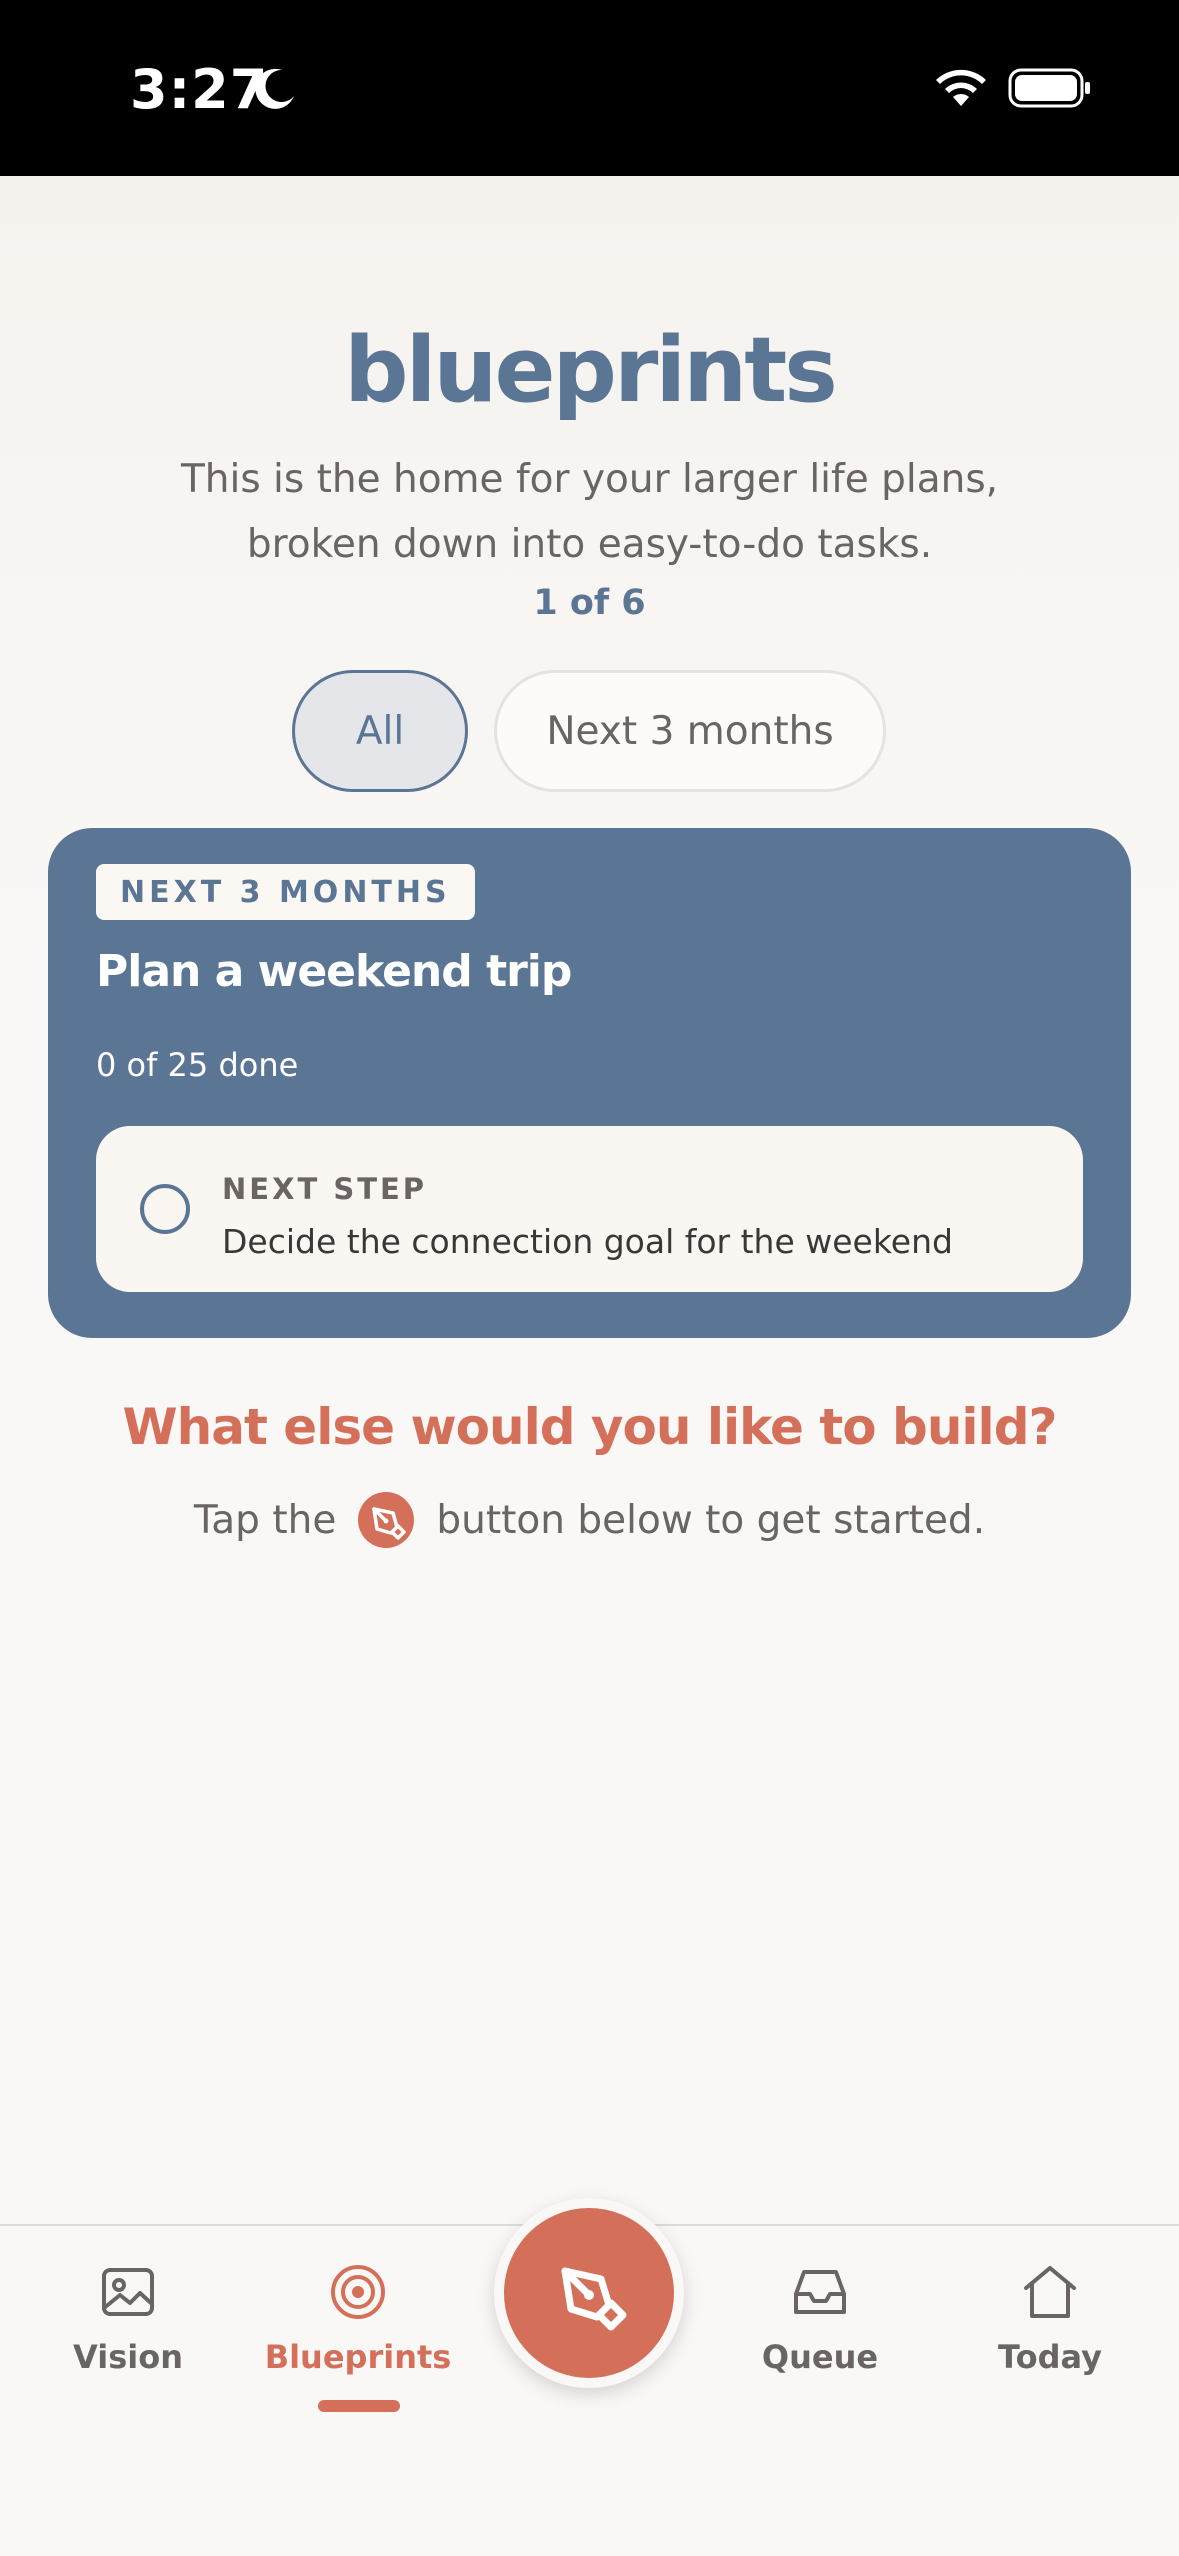  What do you see at coordinates (359, 2406) in the screenshot?
I see `active-tab-indicator` at bounding box center [359, 2406].